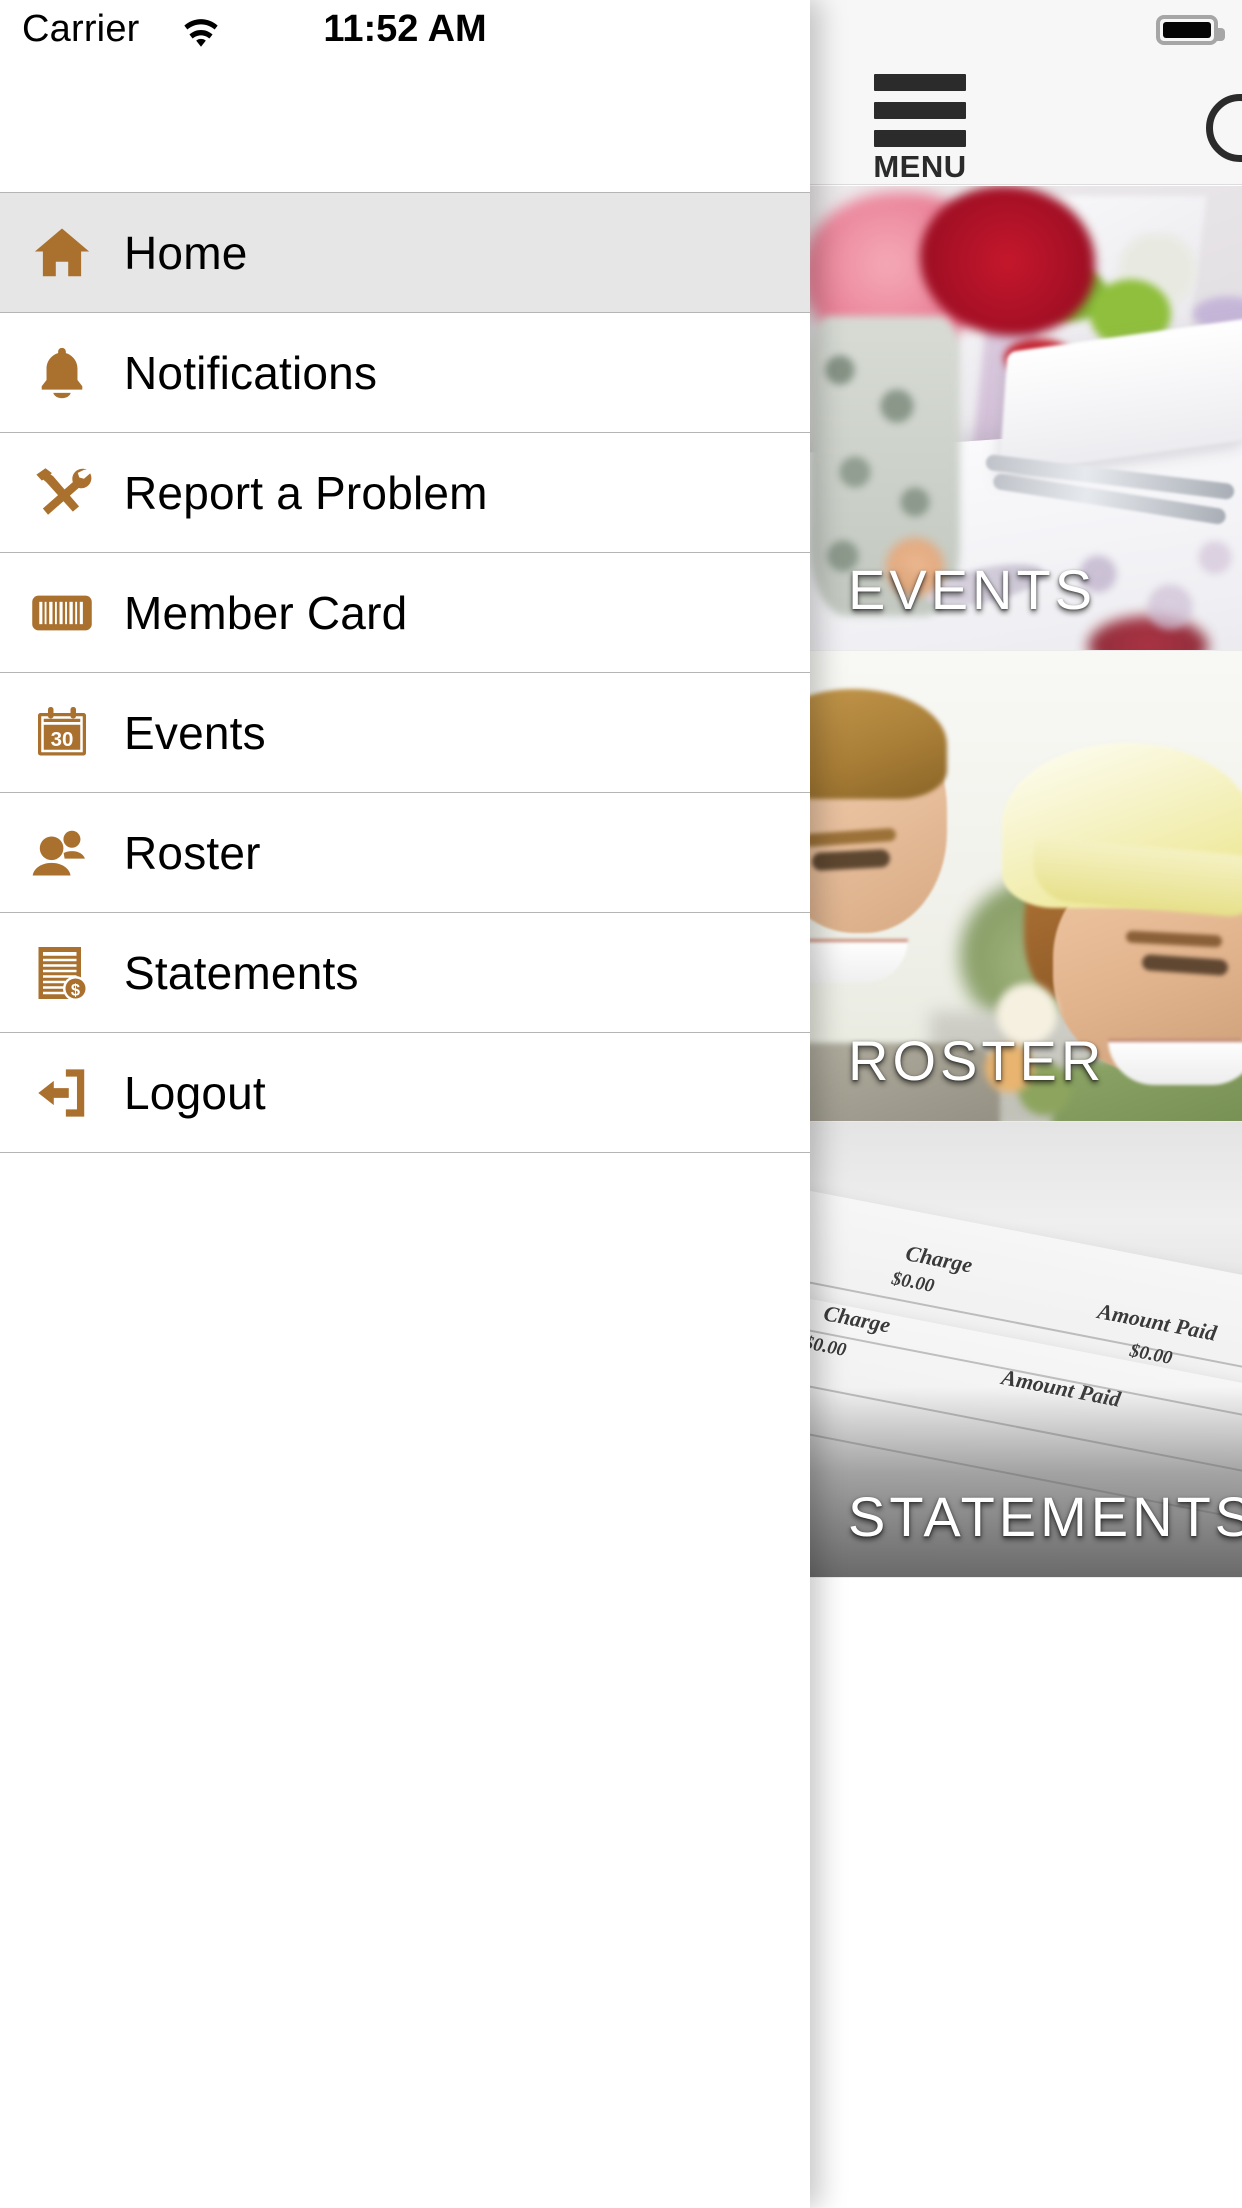 This screenshot has width=1242, height=2208. Describe the element at coordinates (266, 612) in the screenshot. I see `sidebar-item-label-member-card: Member Card` at that location.